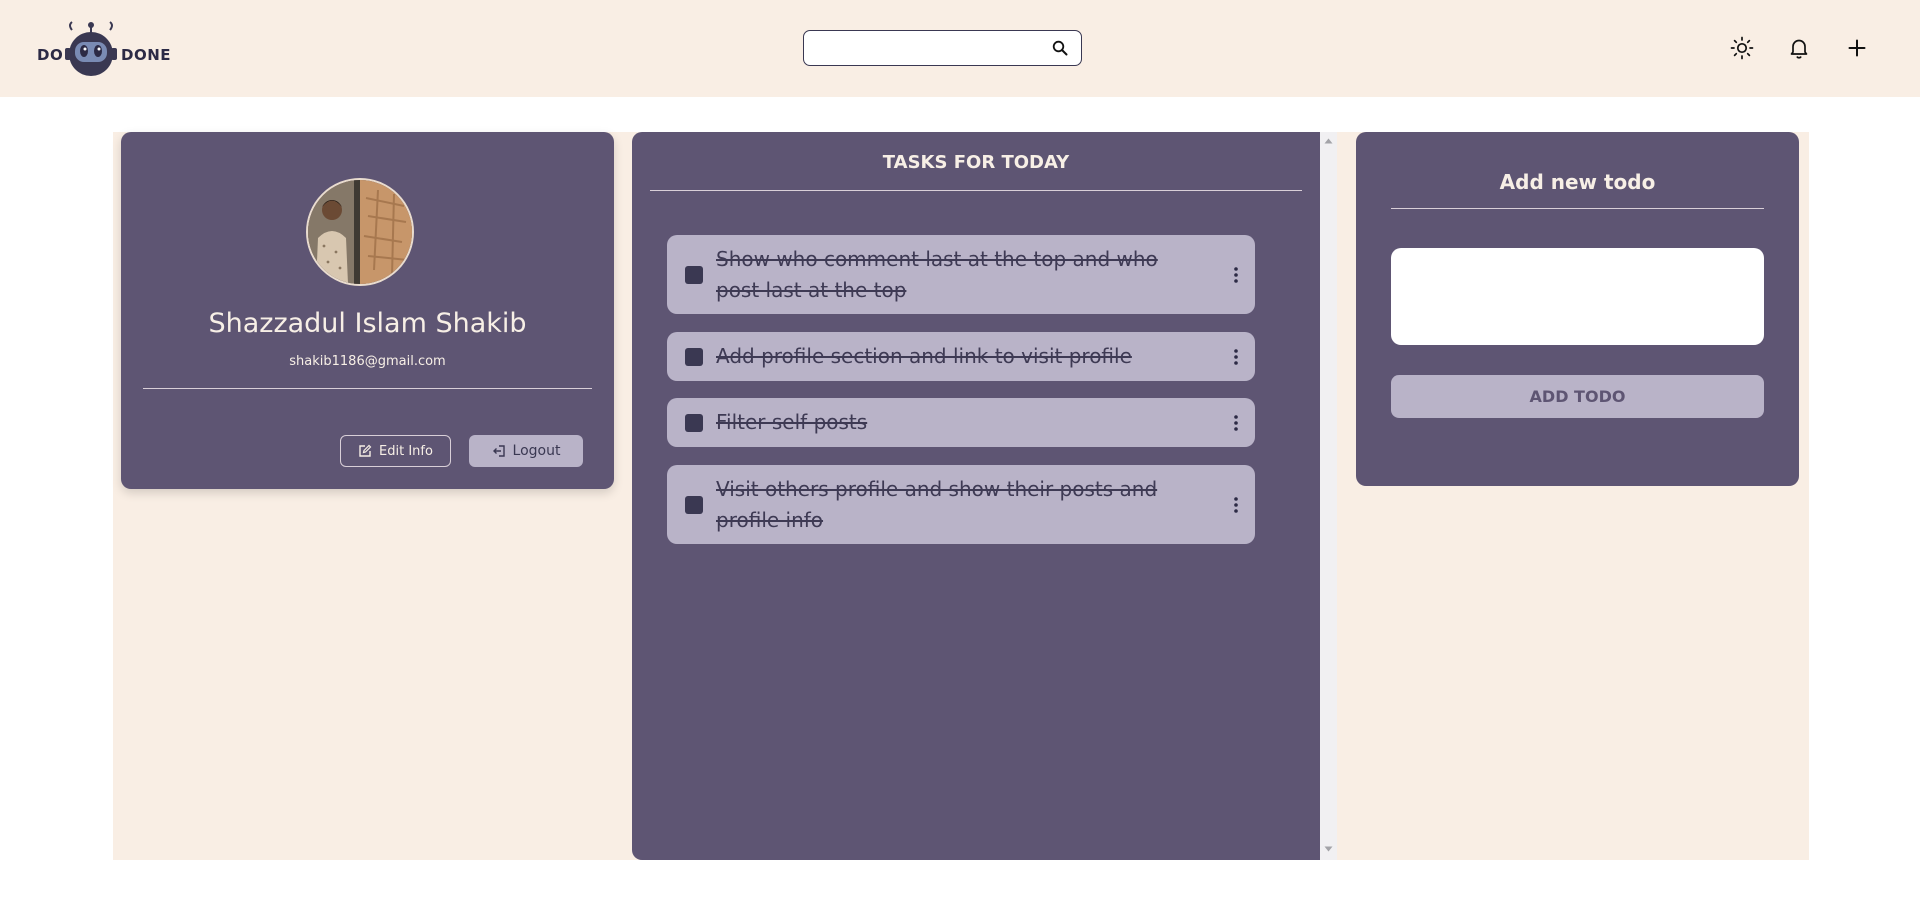 This screenshot has height=902, width=1920. Describe the element at coordinates (367, 361) in the screenshot. I see `profile-email: shakib1186@gmail.com` at that location.